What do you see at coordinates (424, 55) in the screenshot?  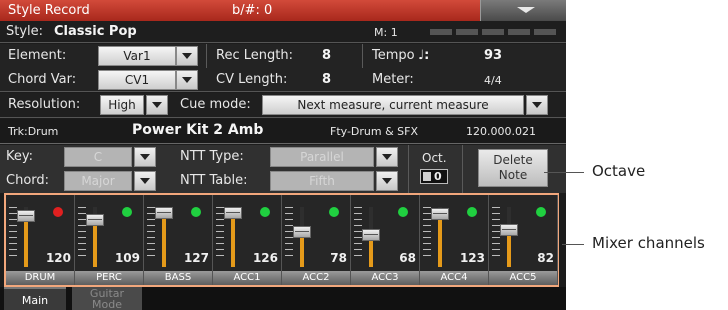 I see `quarter-note-icon: ♩:` at bounding box center [424, 55].